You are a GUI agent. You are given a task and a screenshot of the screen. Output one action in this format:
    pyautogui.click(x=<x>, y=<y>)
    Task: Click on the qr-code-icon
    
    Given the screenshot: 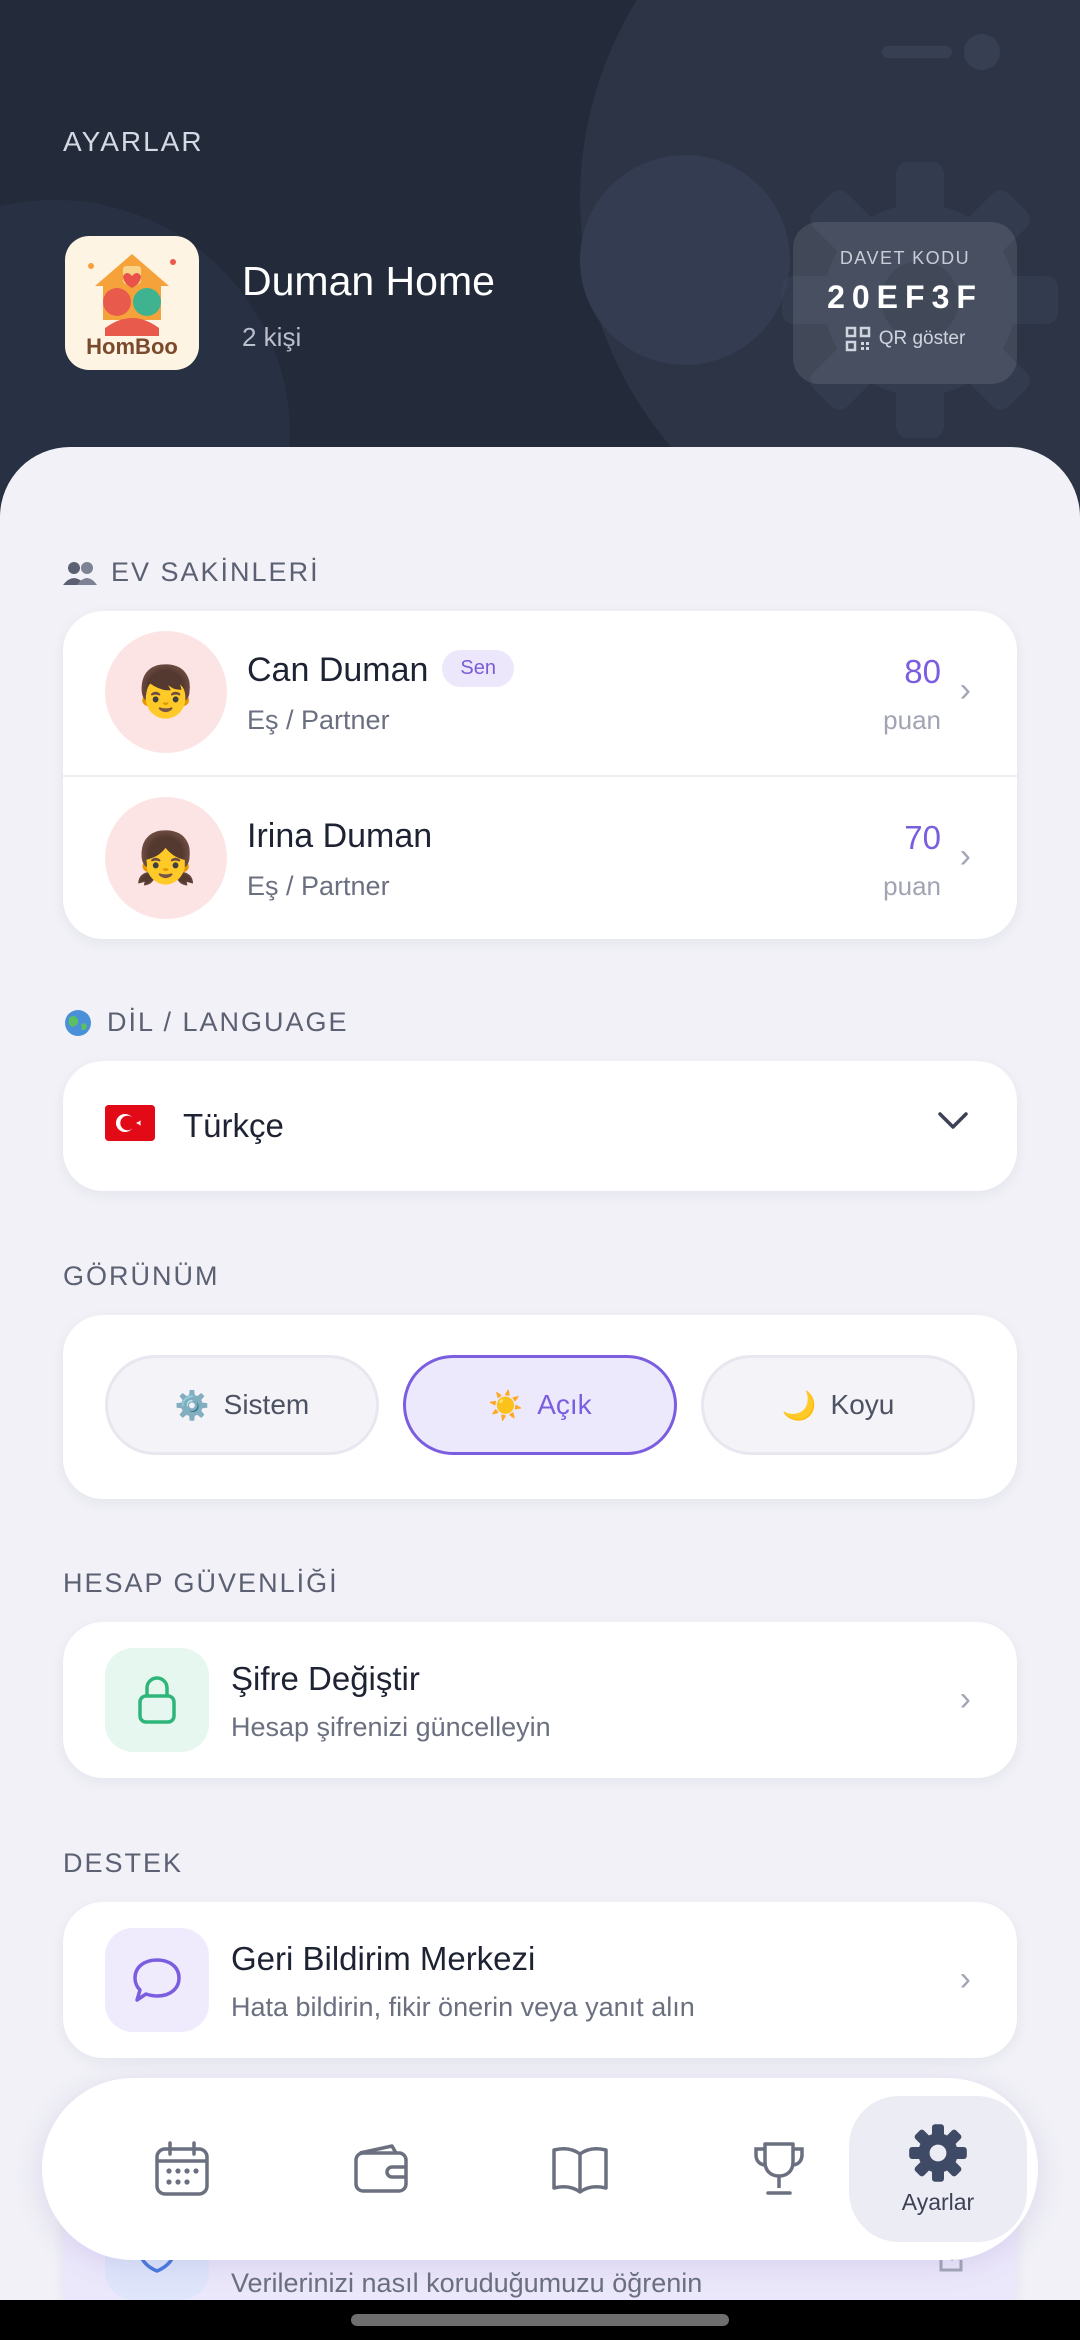 What is the action you would take?
    pyautogui.click(x=857, y=339)
    